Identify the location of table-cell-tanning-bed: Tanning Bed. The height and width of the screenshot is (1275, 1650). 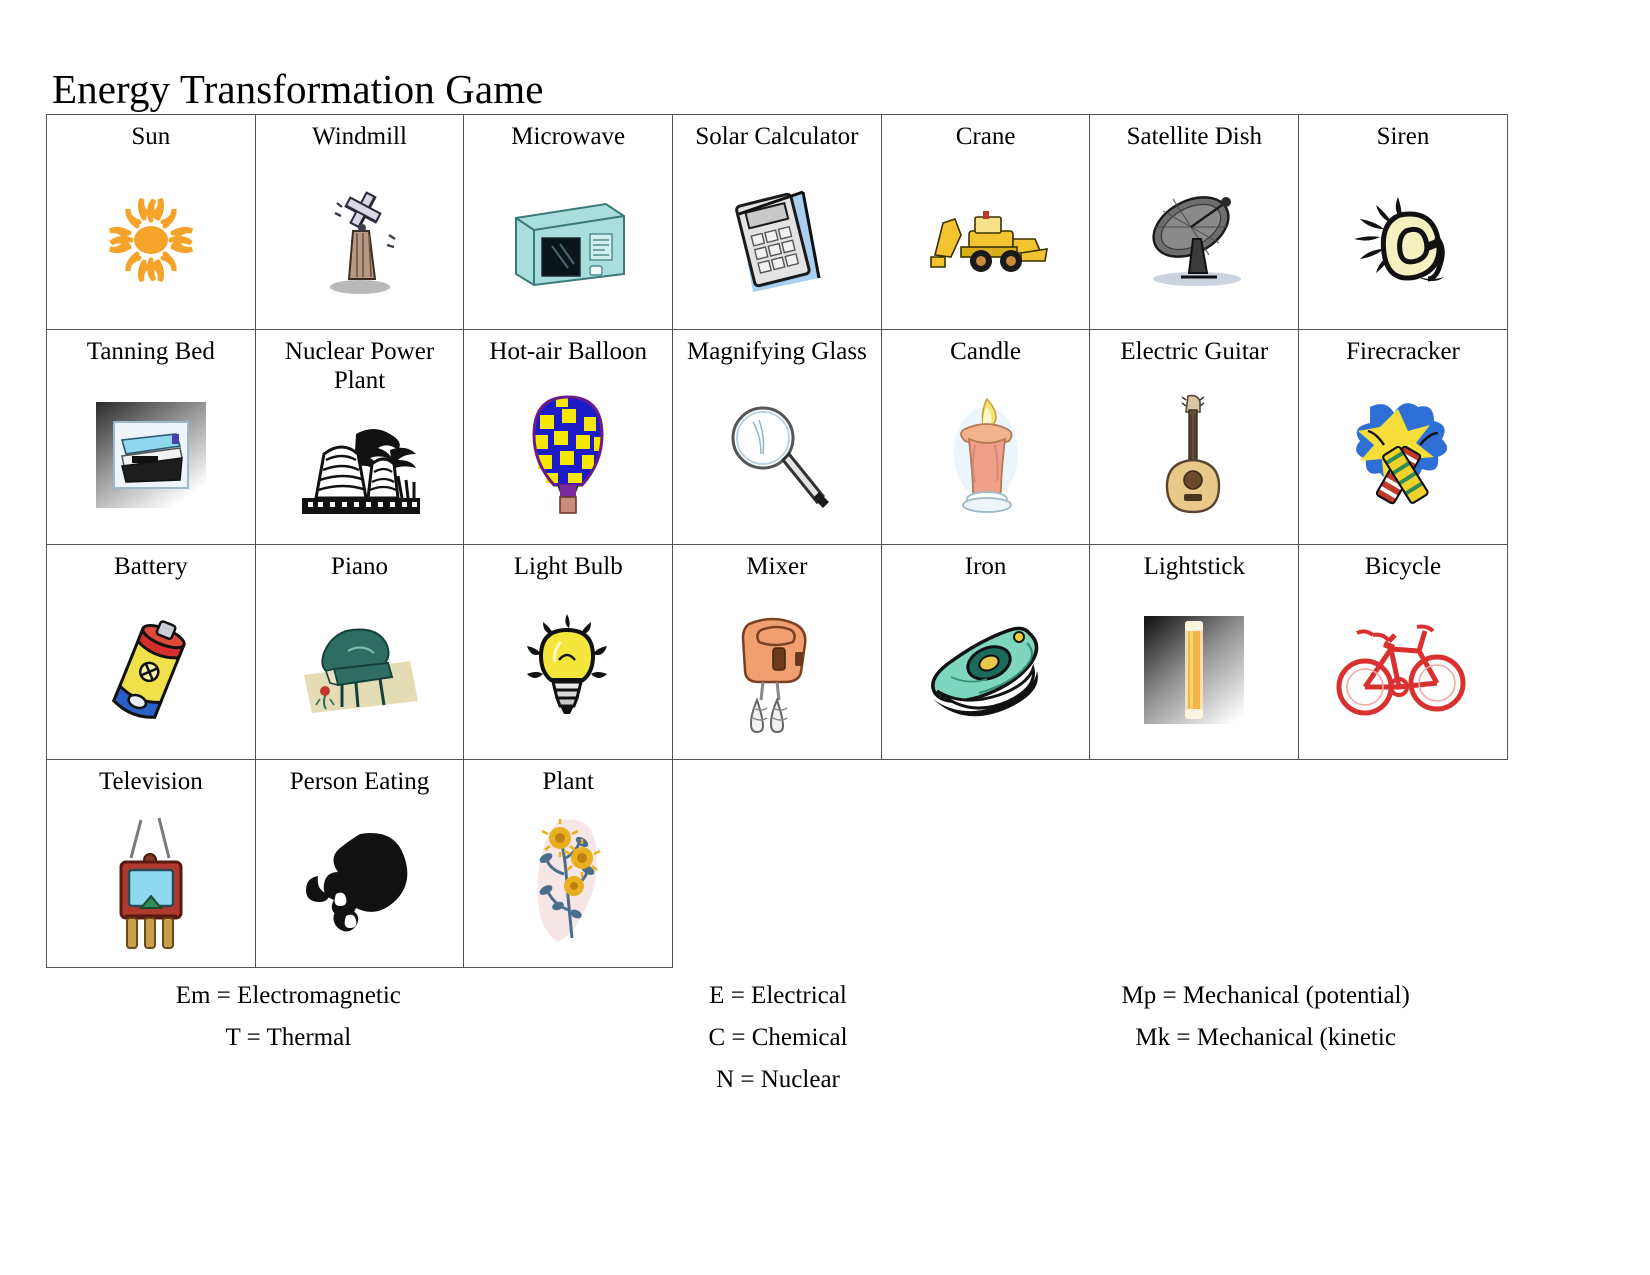
(151, 437).